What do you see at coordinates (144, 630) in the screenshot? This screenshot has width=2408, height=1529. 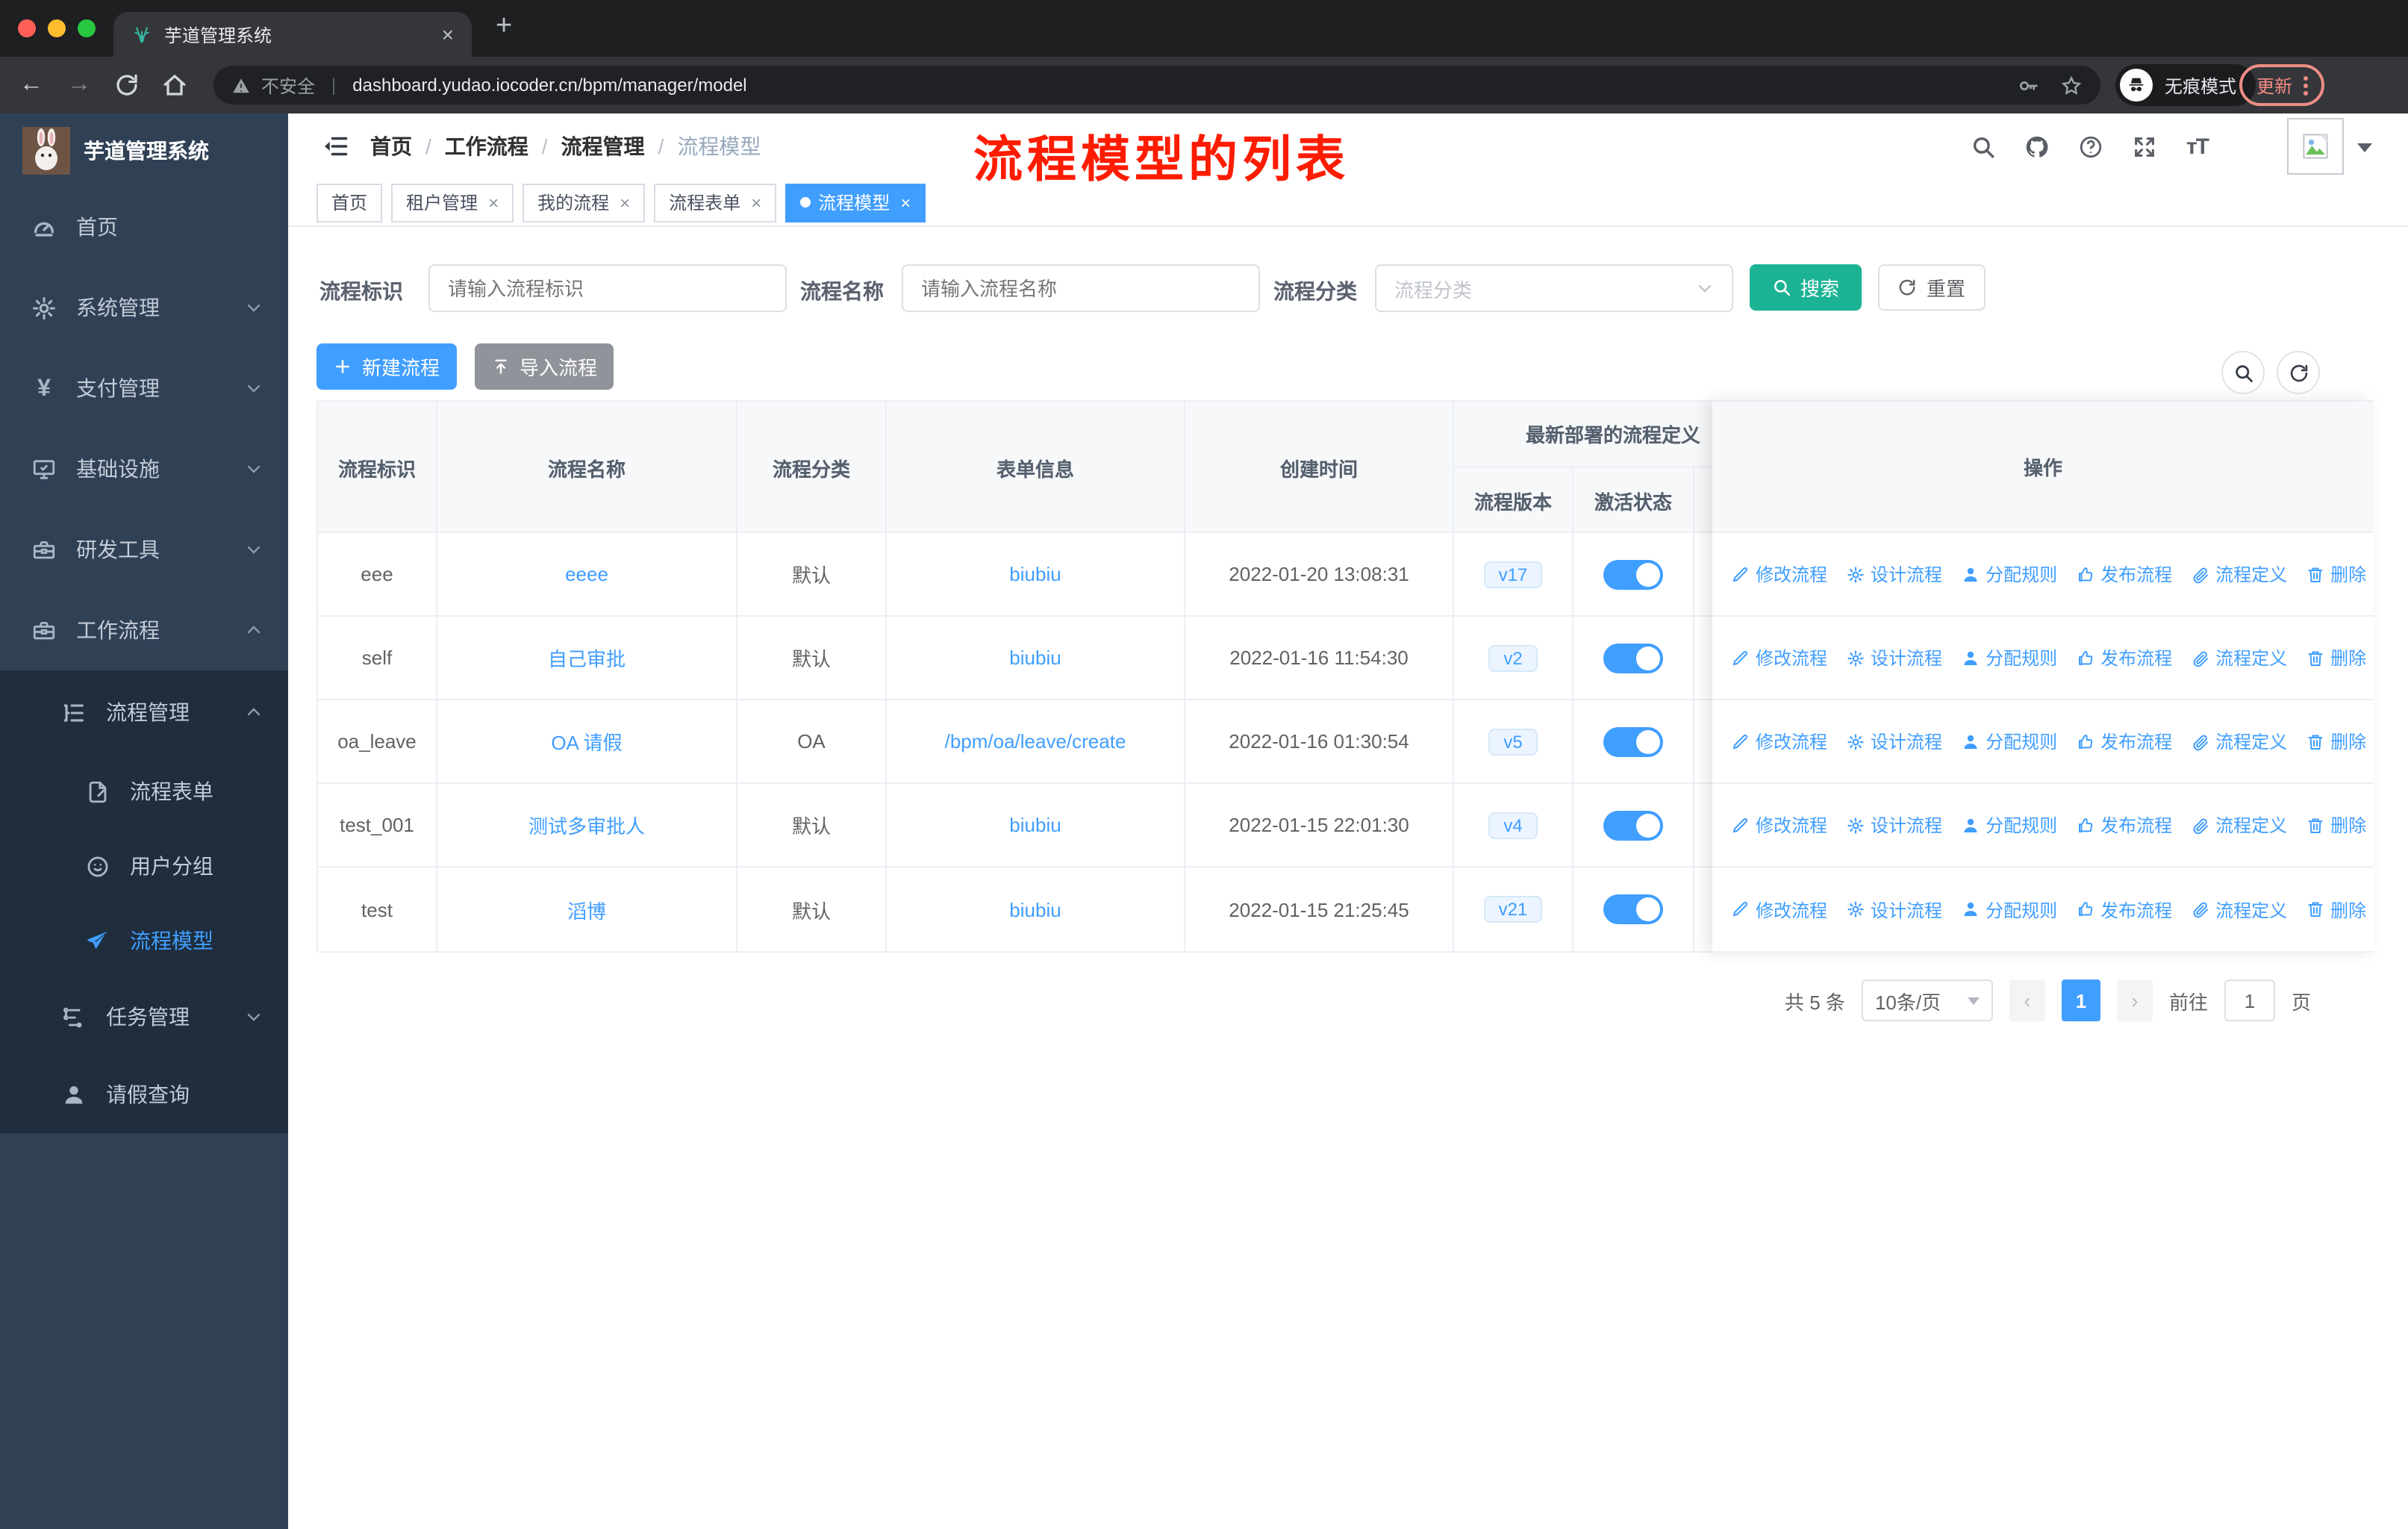 I see `sidebar-item-workflow: 工作流程` at bounding box center [144, 630].